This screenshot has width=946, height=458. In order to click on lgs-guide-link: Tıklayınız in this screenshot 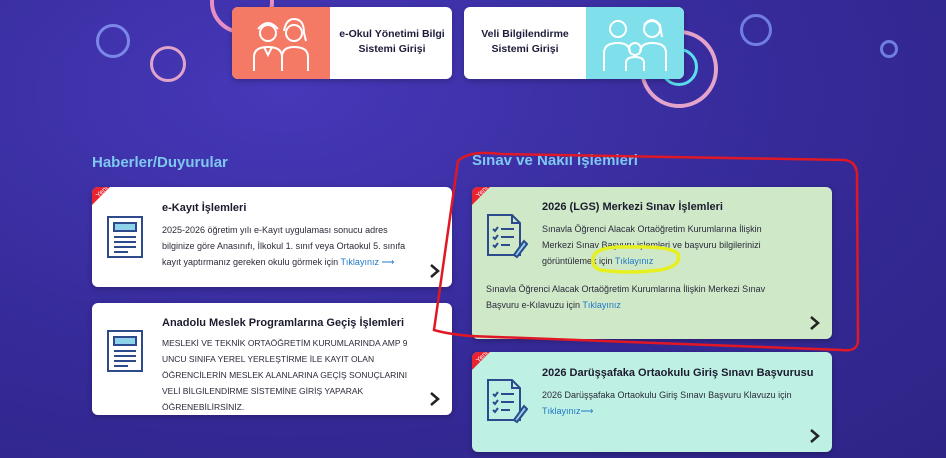, I will do `click(601, 305)`.